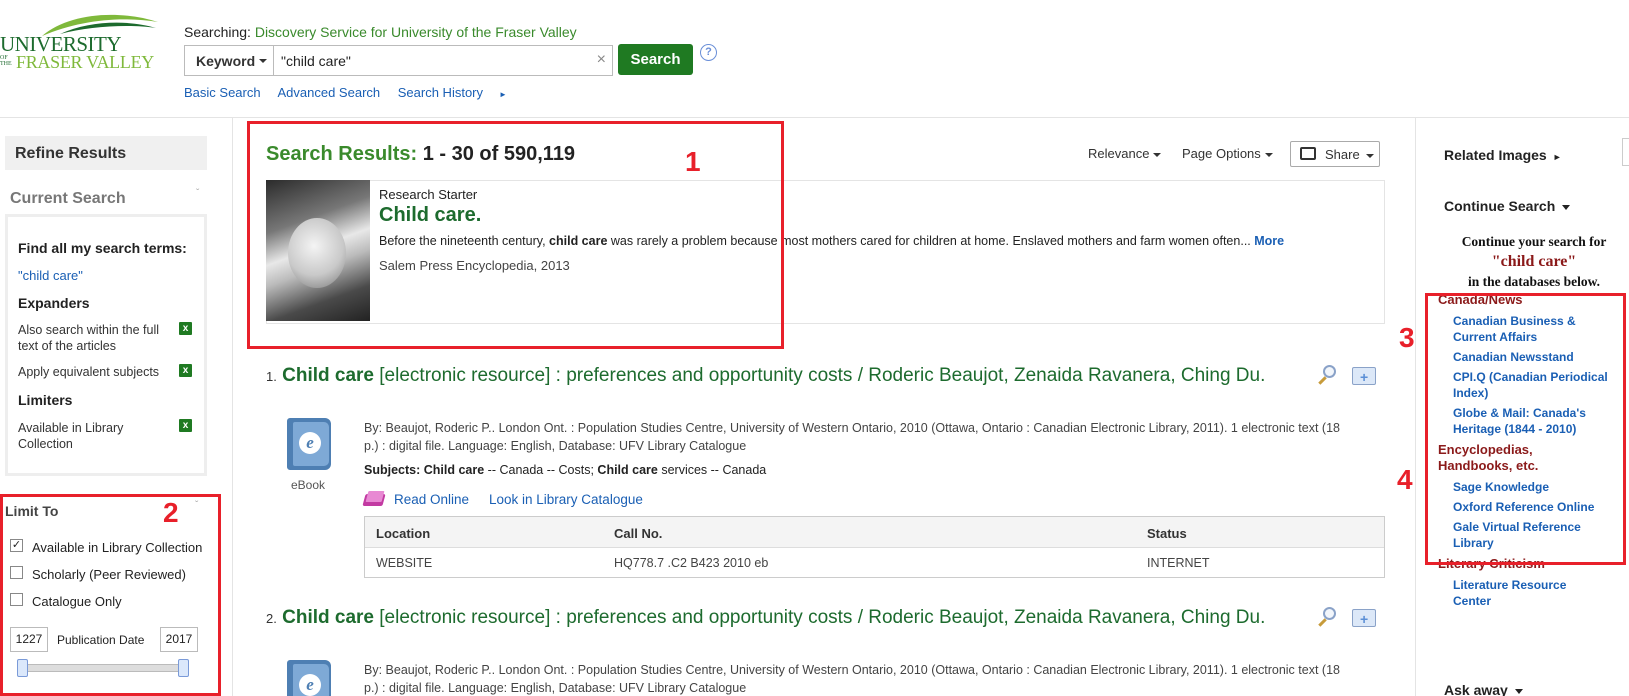  I want to click on annotation-number-2: 2, so click(171, 512).